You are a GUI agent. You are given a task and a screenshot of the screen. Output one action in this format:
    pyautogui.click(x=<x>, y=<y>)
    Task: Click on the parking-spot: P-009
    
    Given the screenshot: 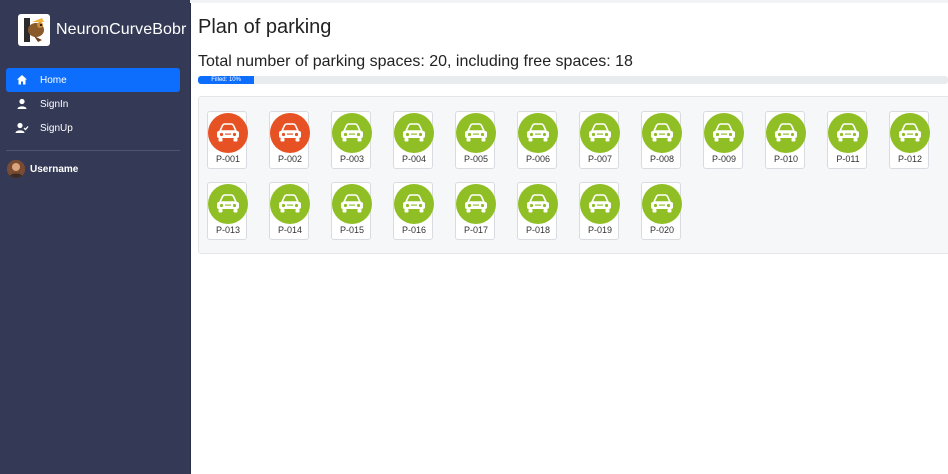 What is the action you would take?
    pyautogui.click(x=723, y=140)
    